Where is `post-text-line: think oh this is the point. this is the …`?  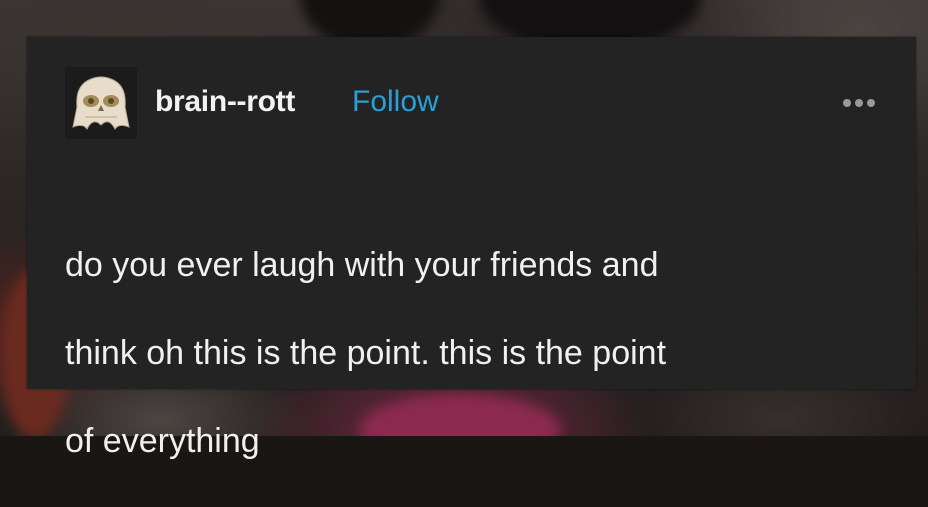 post-text-line: think oh this is the point. this is the … is located at coordinates (366, 353).